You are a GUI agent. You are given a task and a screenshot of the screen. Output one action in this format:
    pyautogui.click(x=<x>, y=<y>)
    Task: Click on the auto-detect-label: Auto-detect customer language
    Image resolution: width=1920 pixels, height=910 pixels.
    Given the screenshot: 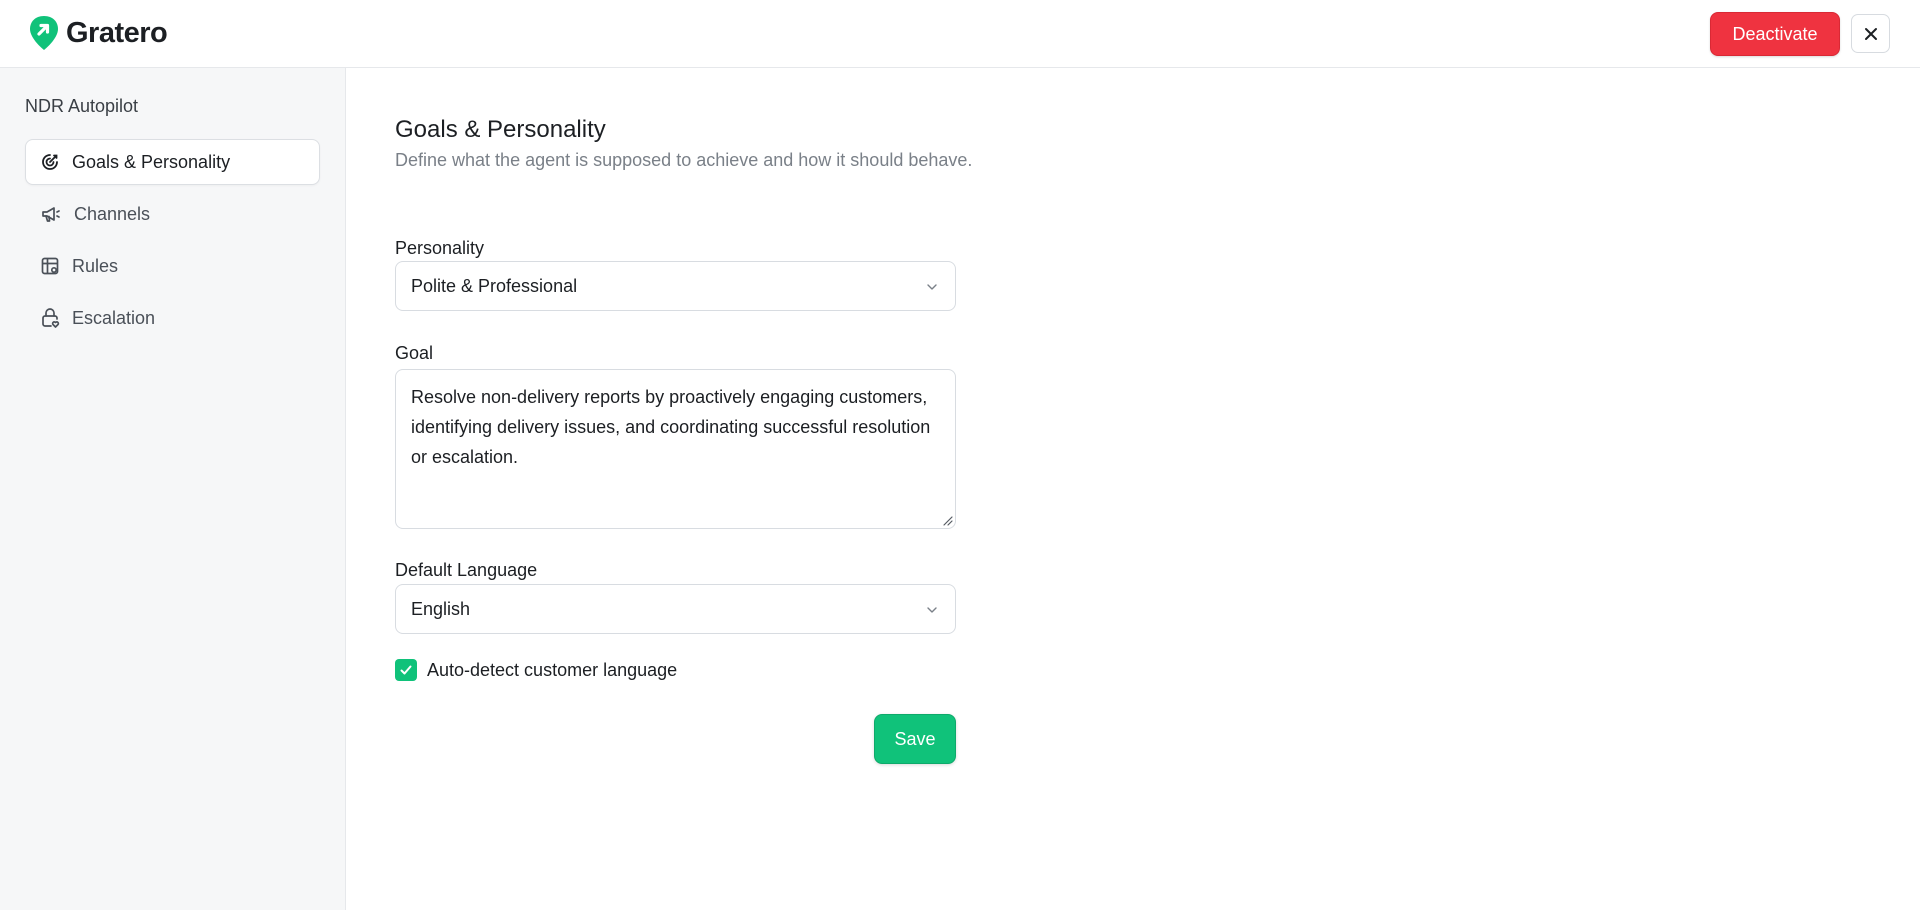 What is the action you would take?
    pyautogui.click(x=552, y=669)
    